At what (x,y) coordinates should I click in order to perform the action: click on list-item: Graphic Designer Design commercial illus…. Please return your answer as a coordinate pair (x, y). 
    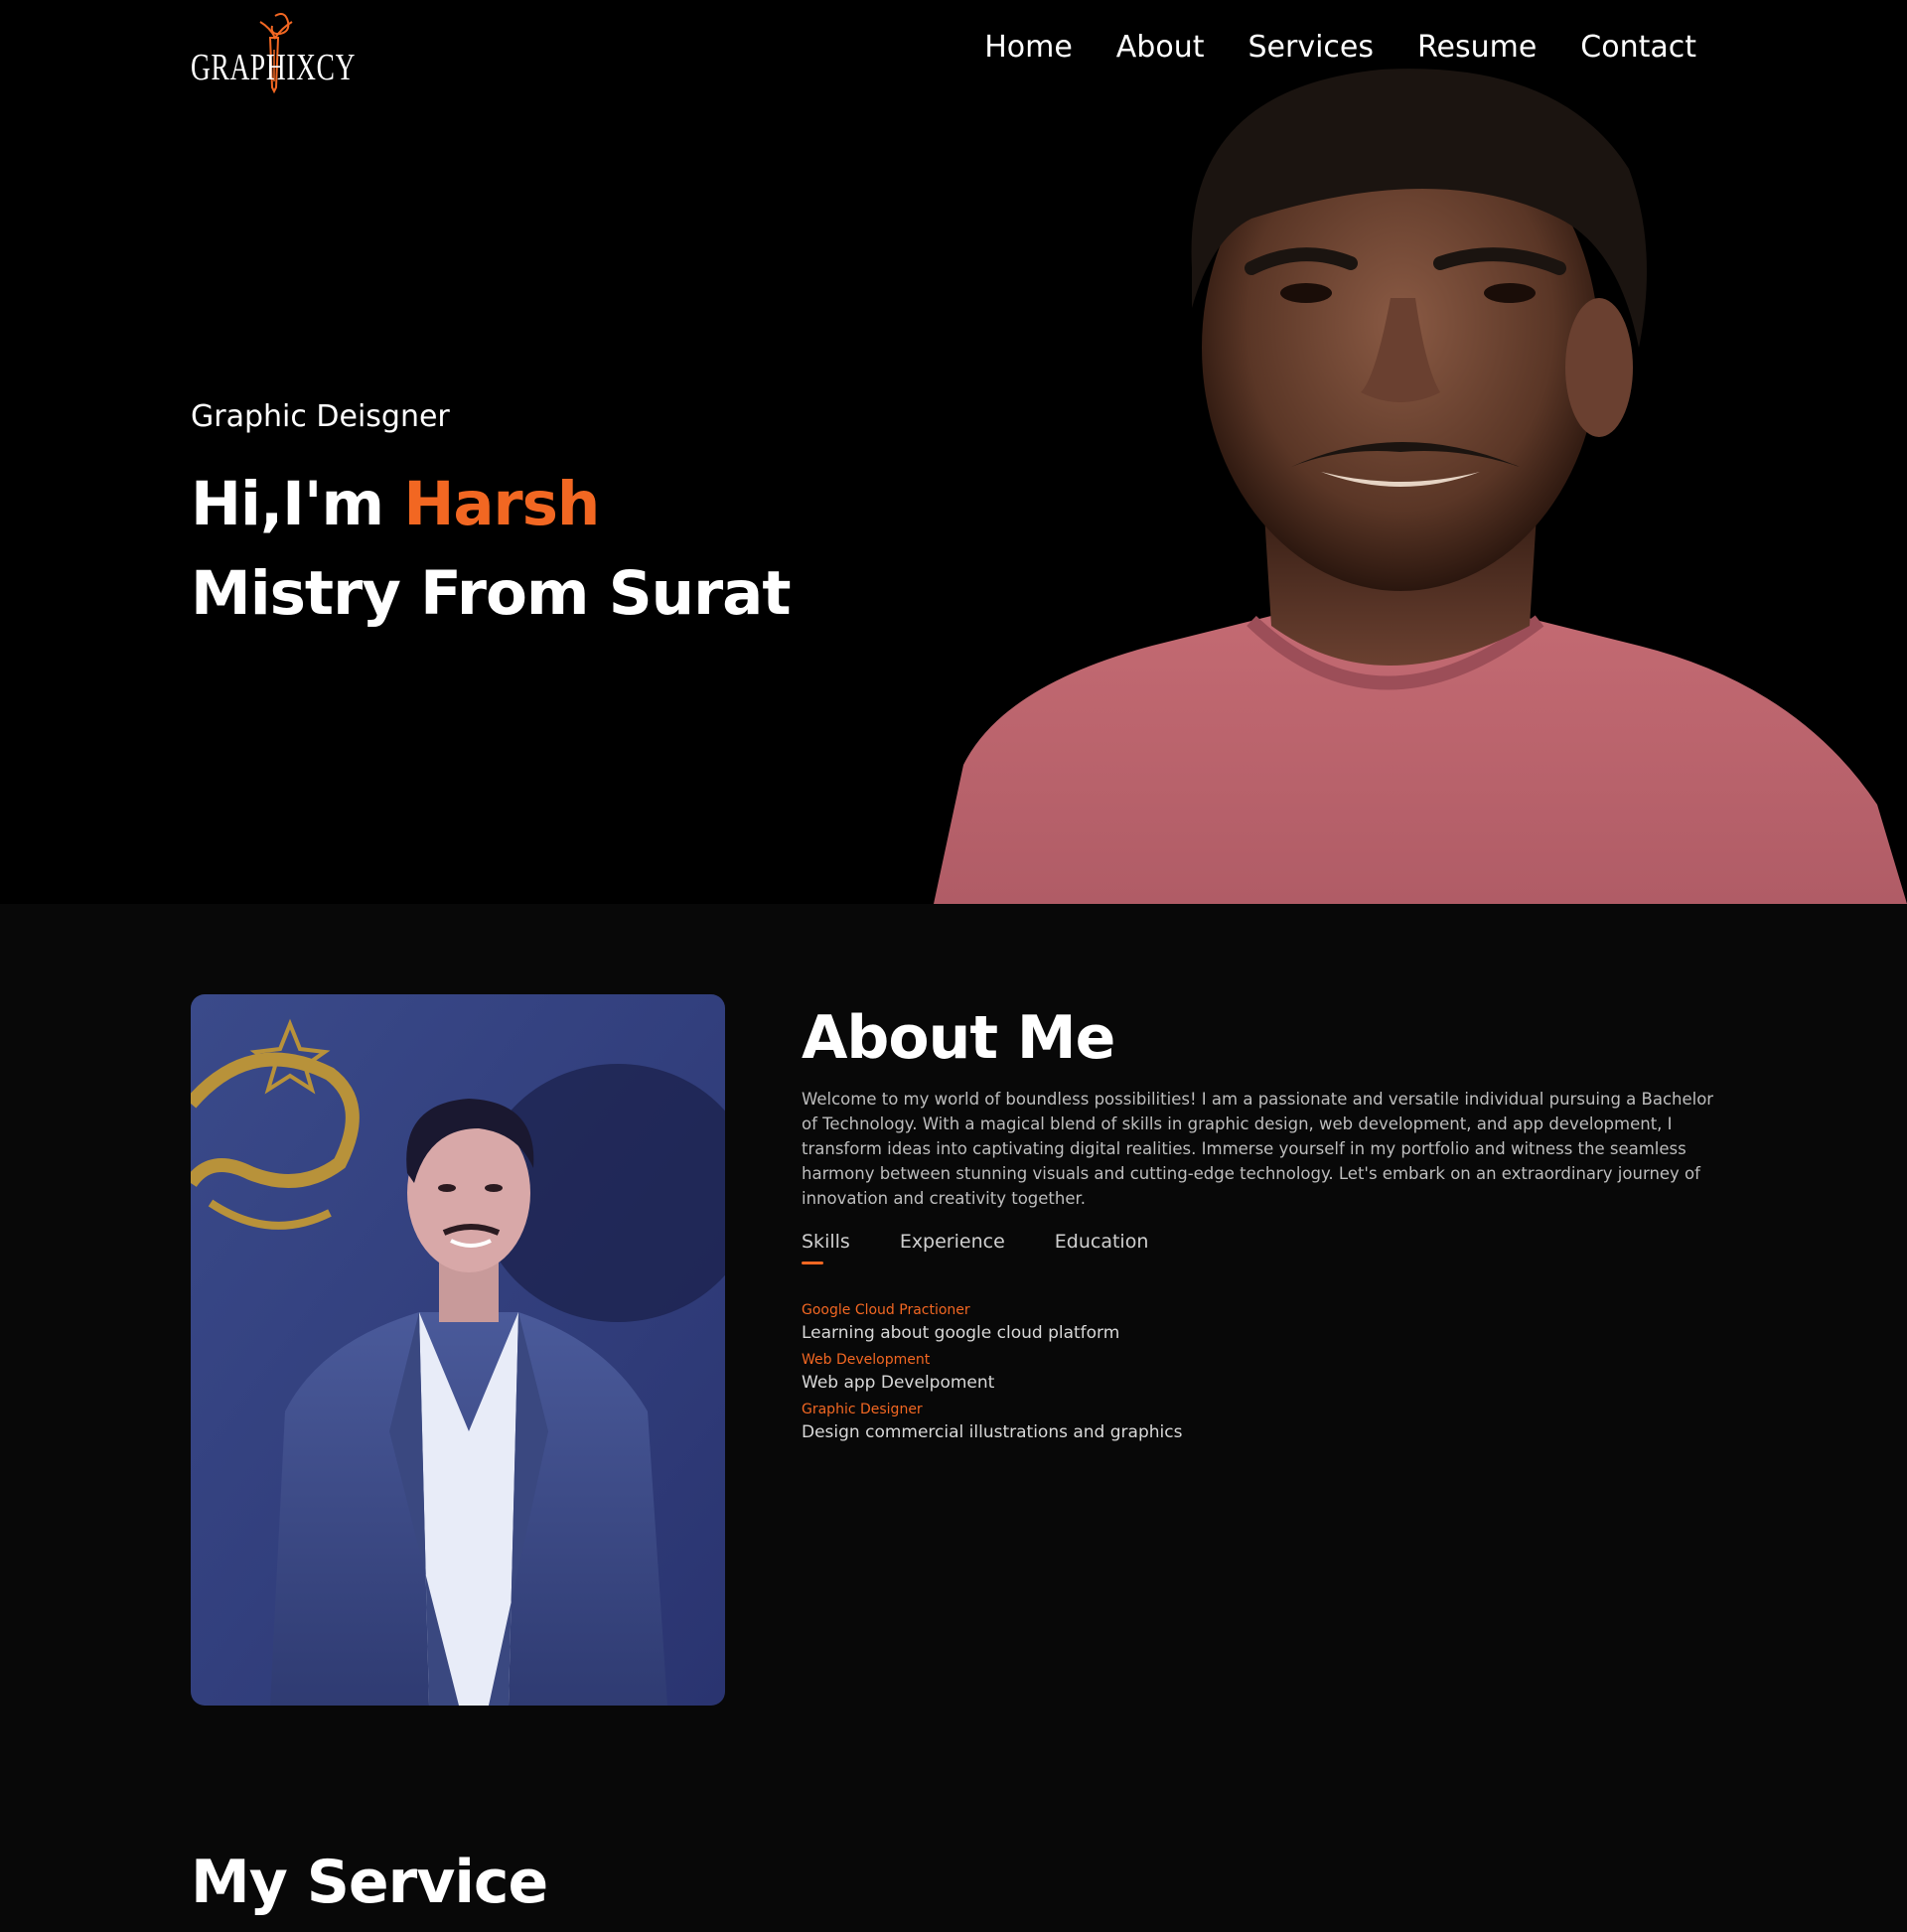
    Looking at the image, I should click on (1258, 1422).